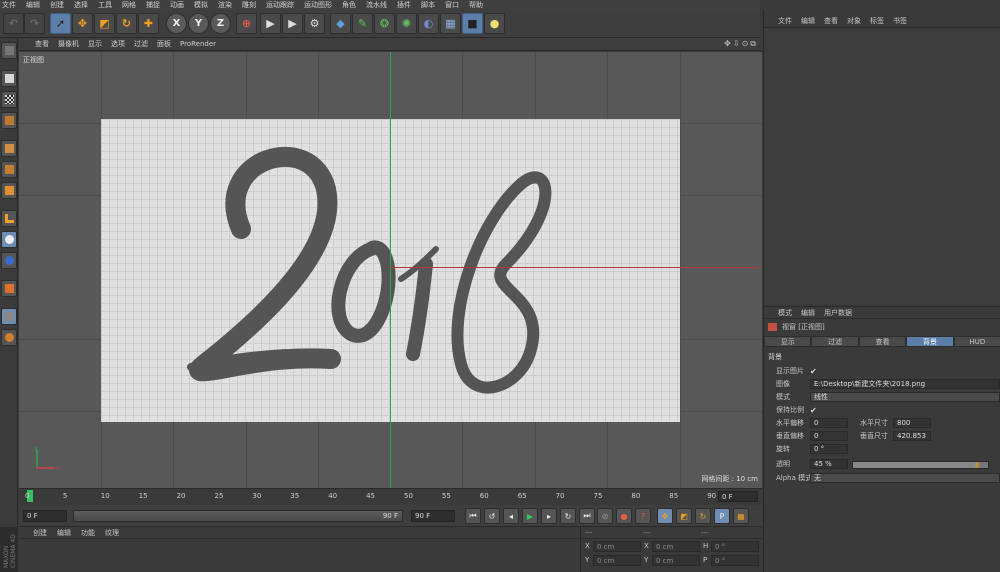  What do you see at coordinates (164, 44) in the screenshot?
I see `viewport-menu-item-5: 面板` at bounding box center [164, 44].